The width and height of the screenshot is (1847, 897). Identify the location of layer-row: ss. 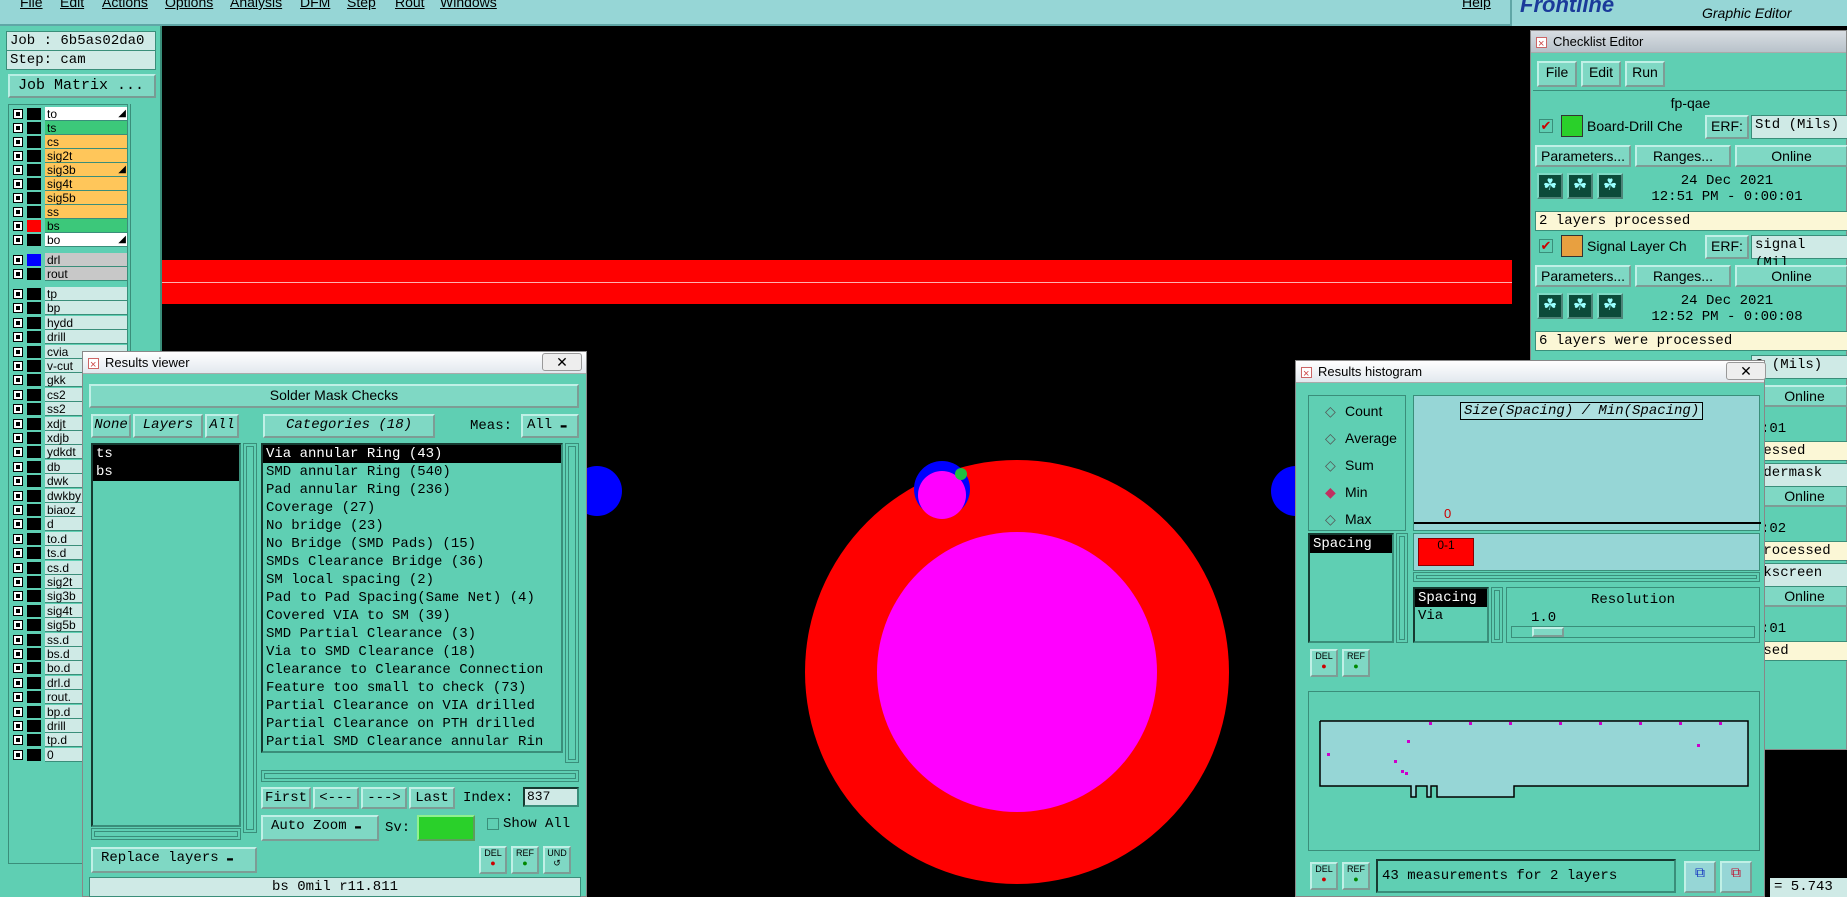
(69, 212).